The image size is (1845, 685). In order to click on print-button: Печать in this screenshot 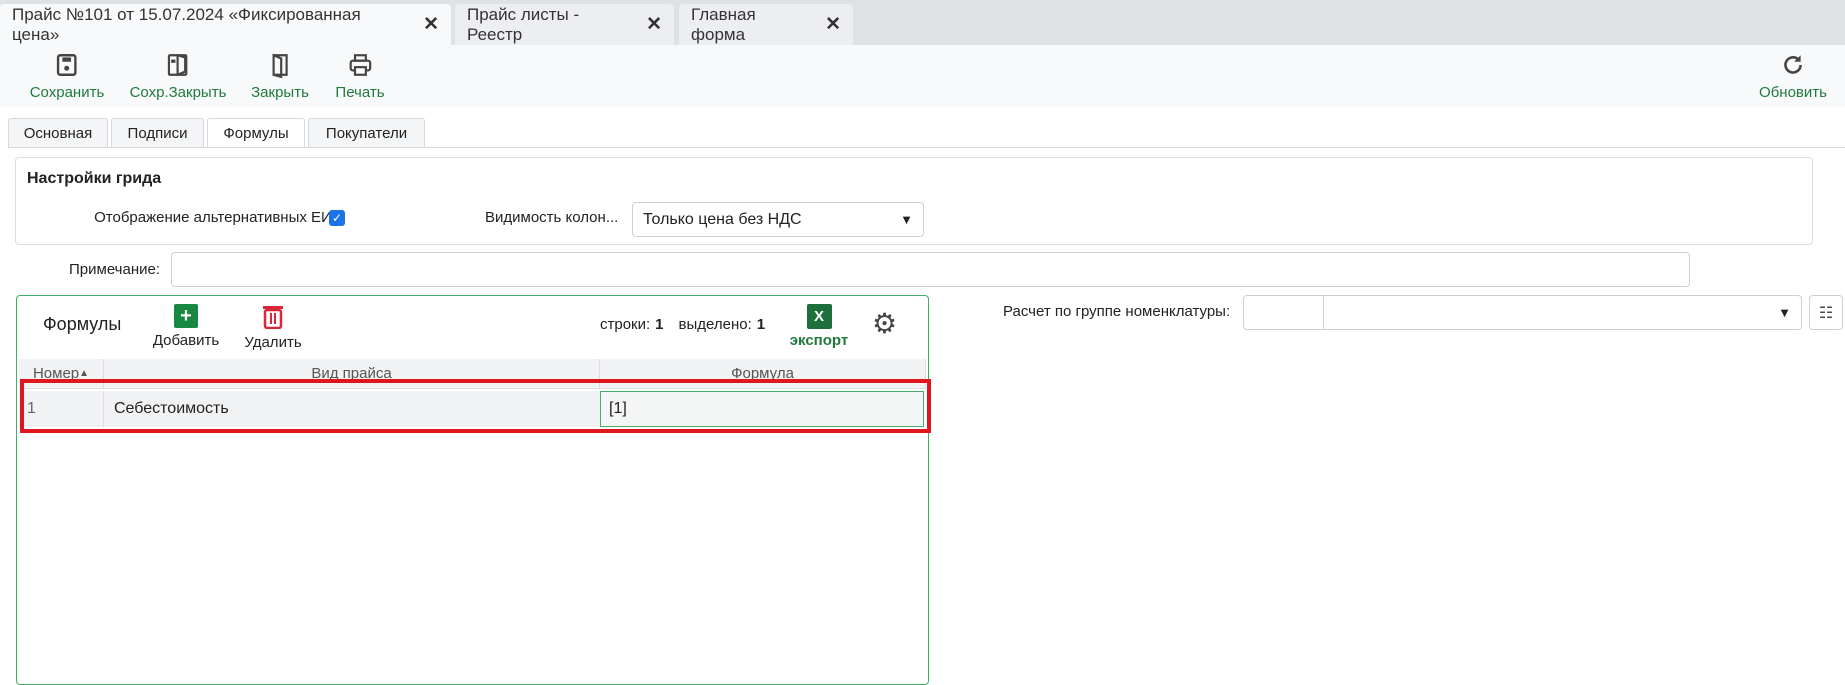, I will do `click(360, 76)`.